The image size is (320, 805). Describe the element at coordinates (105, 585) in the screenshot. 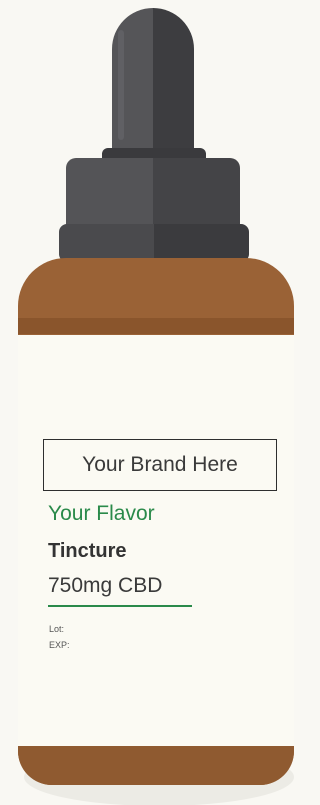

I see `strength-text: 750mg CBD` at that location.